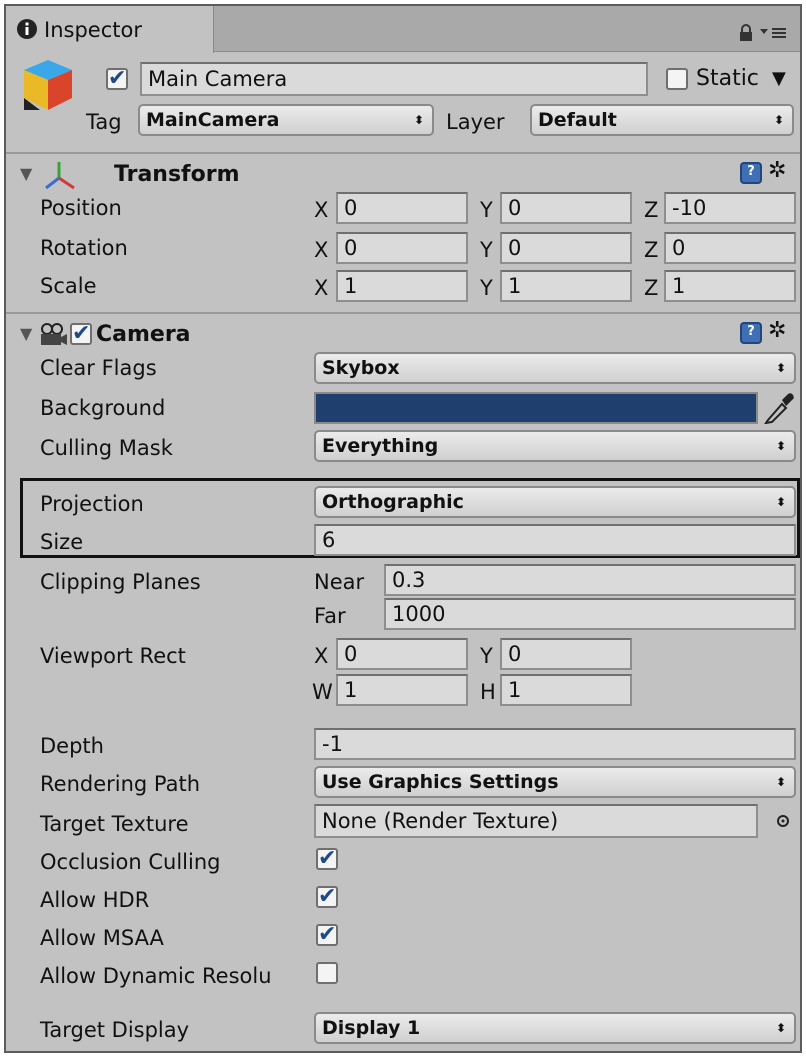  What do you see at coordinates (321, 288) in the screenshot?
I see `scale-x-label: X` at bounding box center [321, 288].